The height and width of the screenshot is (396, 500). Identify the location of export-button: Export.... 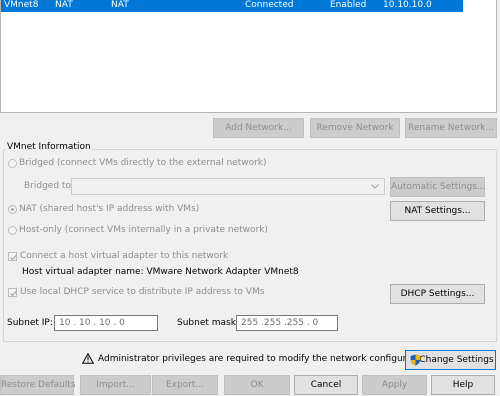
(185, 385).